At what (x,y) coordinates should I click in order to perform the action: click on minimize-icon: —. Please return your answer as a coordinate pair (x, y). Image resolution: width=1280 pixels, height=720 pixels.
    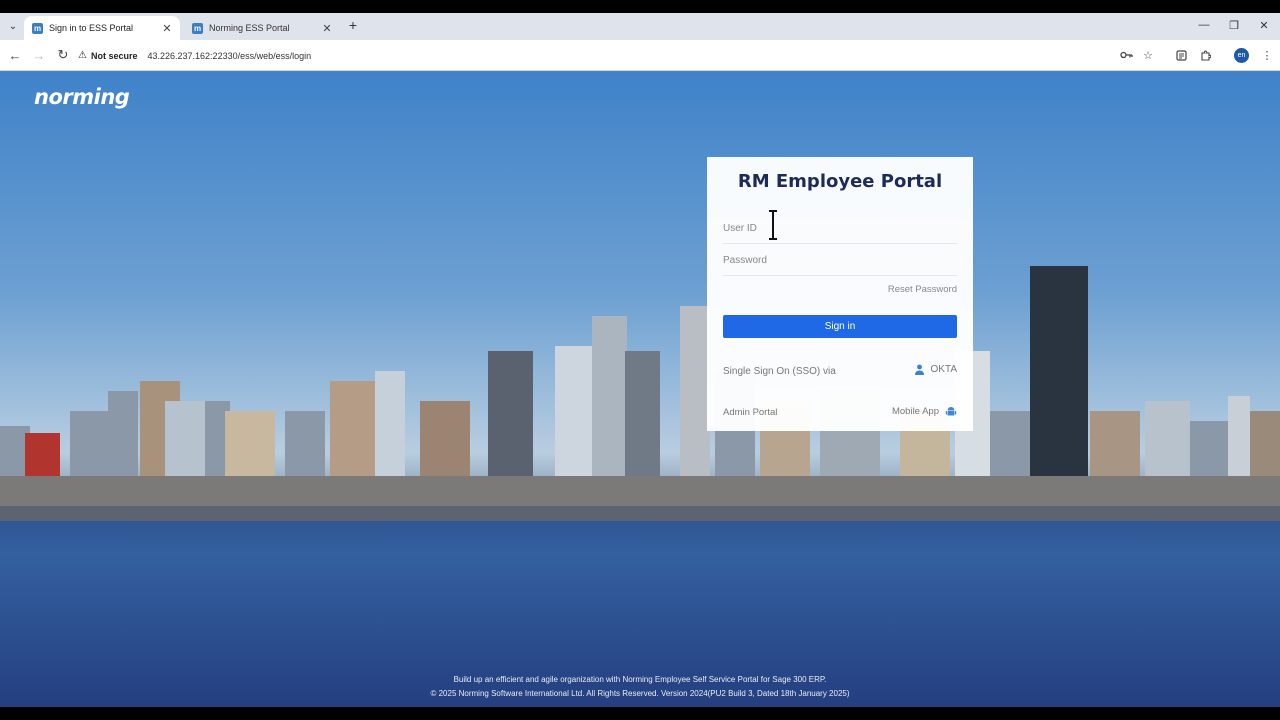
    Looking at the image, I should click on (1204, 25).